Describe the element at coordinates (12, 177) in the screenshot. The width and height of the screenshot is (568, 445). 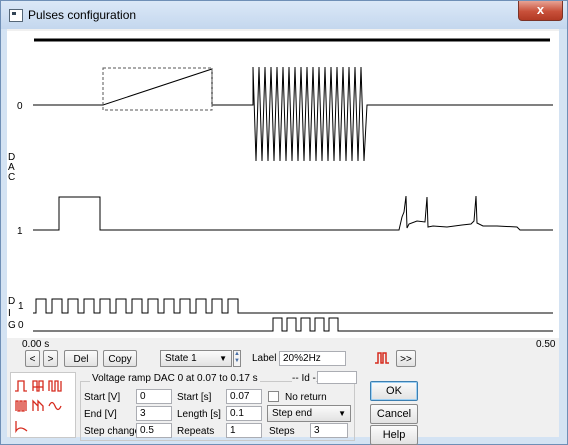
I see `dac-axis-letter-c: C` at that location.